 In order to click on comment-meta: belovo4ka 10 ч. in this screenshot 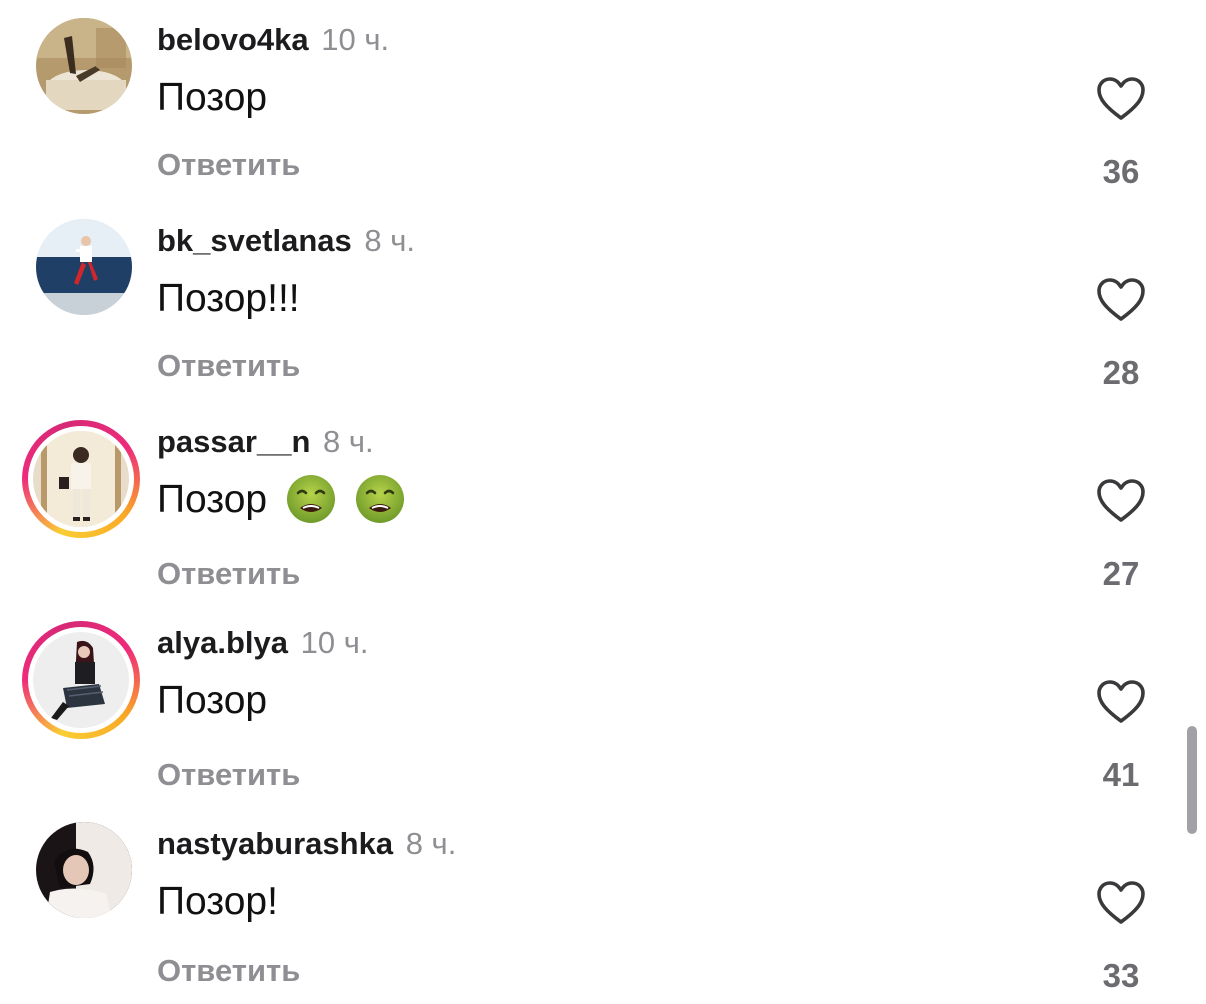, I will do `click(273, 40)`.